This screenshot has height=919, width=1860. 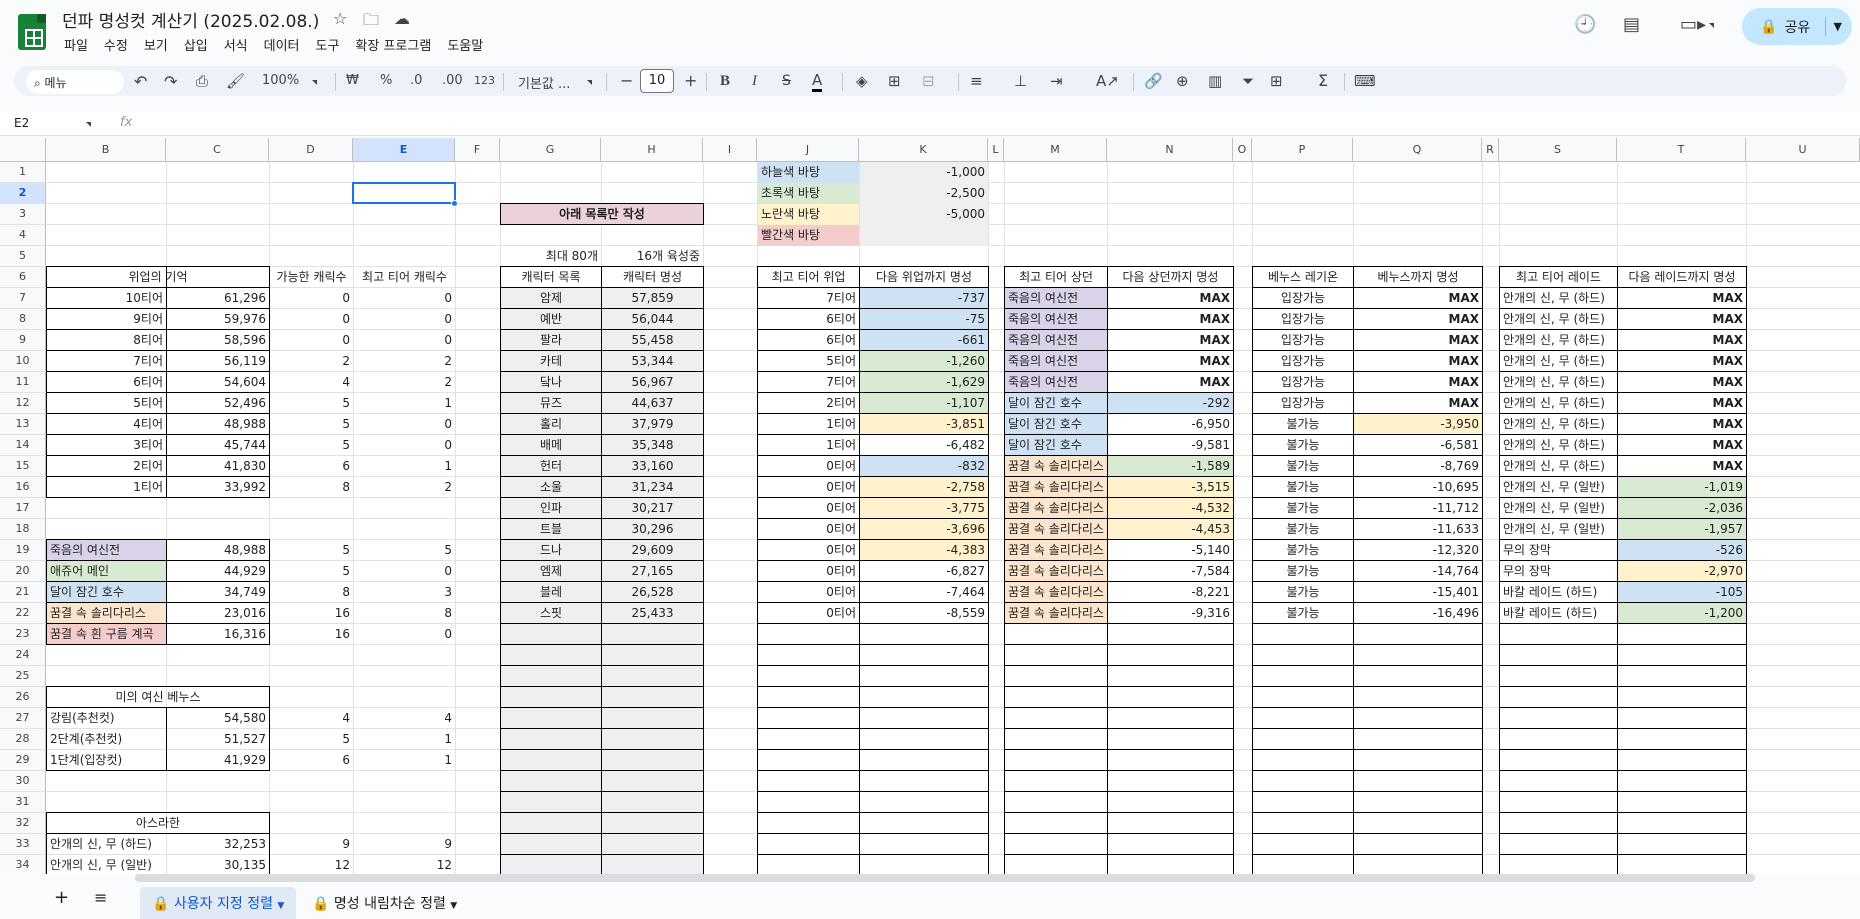 What do you see at coordinates (923, 150) in the screenshot?
I see `column-header: K` at bounding box center [923, 150].